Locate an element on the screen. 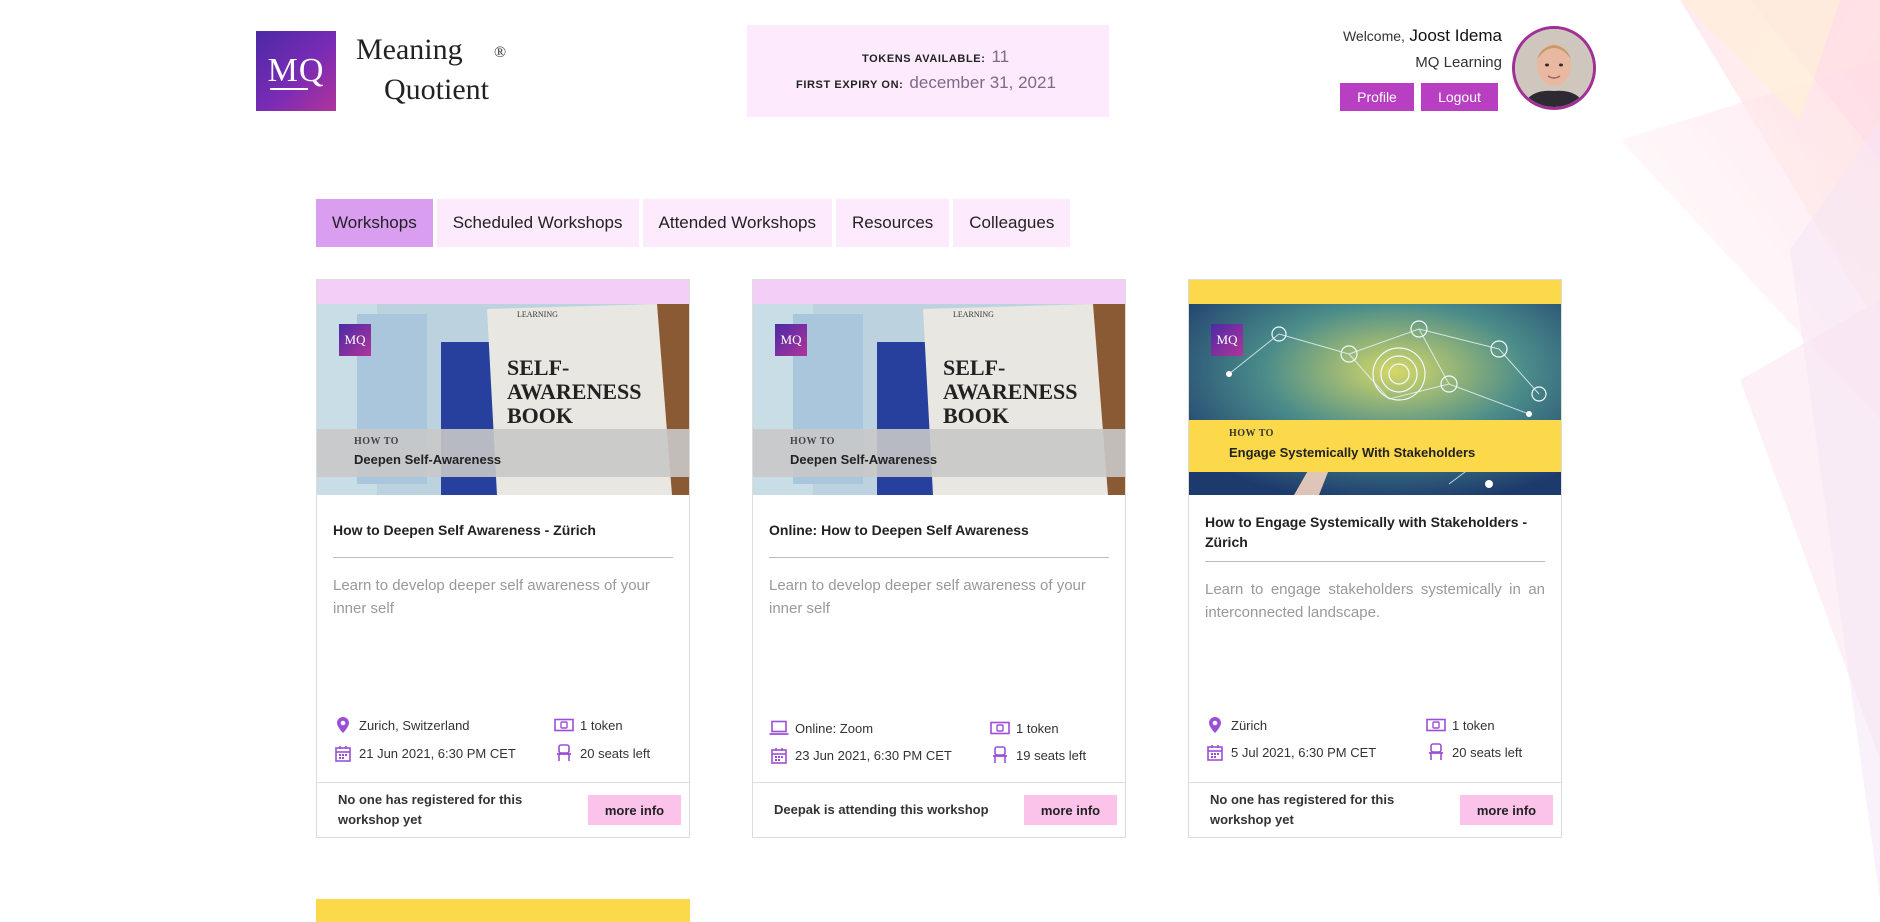 Image resolution: width=1880 pixels, height=922 pixels. tab-attended-workshops: Attended Workshops is located at coordinates (737, 223).